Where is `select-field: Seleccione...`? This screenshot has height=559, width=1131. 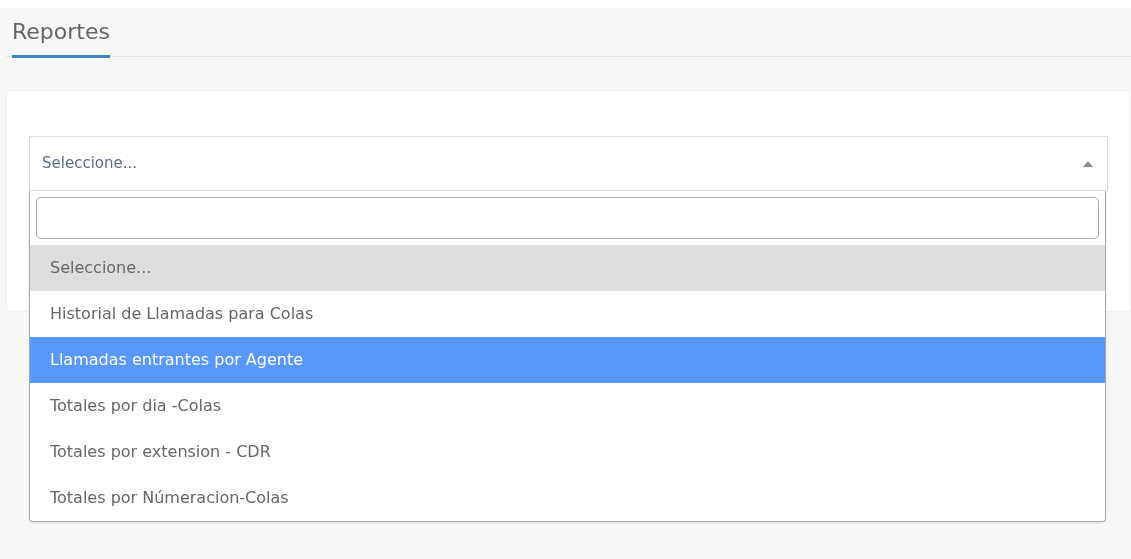
select-field: Seleccione... is located at coordinates (568, 163).